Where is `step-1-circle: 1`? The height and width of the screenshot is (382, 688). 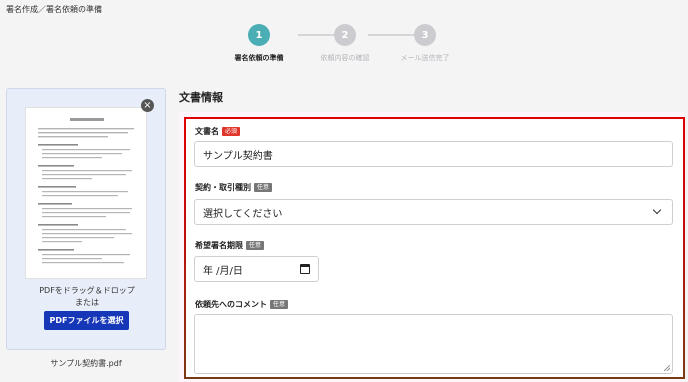
step-1-circle: 1 is located at coordinates (259, 35).